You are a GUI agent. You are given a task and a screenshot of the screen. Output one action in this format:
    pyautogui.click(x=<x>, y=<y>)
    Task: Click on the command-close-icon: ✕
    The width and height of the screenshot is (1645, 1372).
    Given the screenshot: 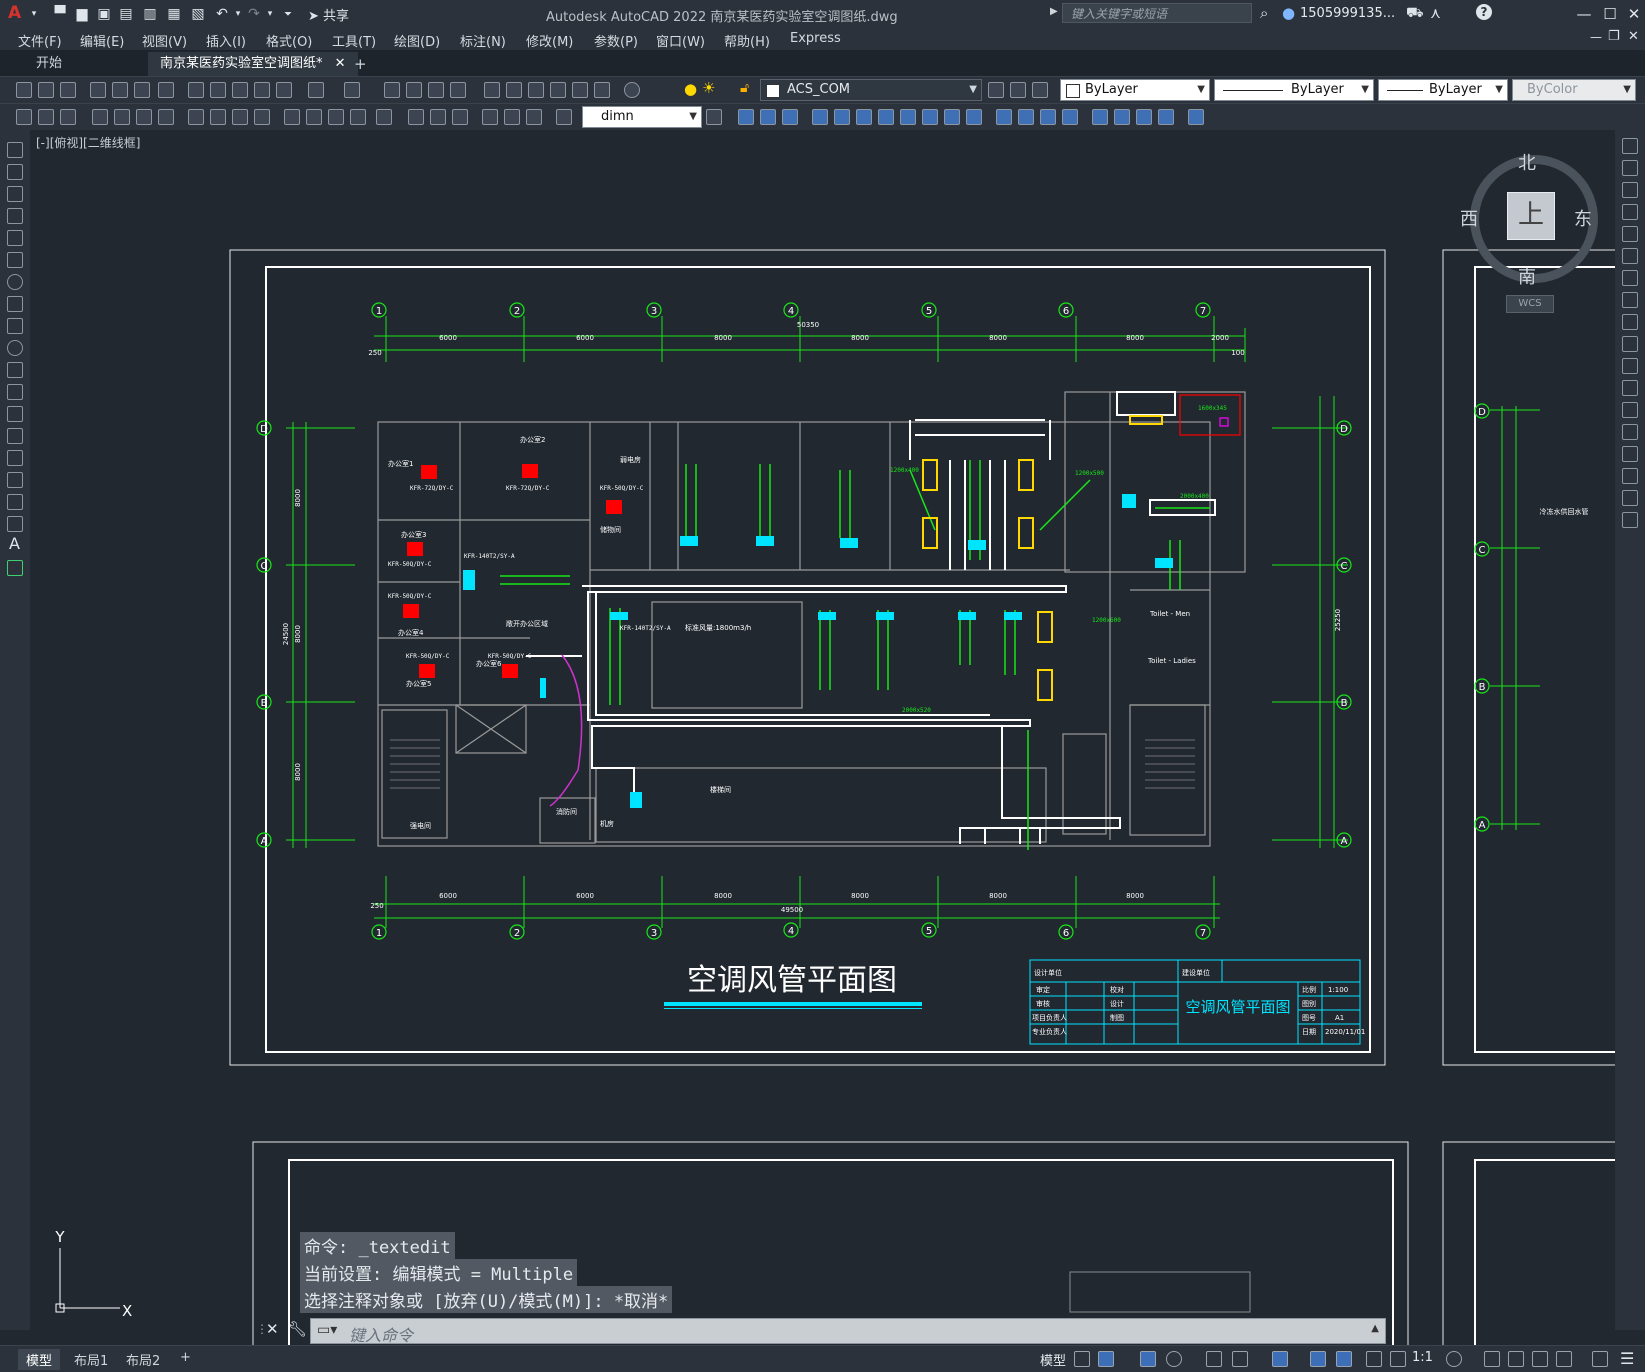 What is the action you would take?
    pyautogui.click(x=272, y=1329)
    